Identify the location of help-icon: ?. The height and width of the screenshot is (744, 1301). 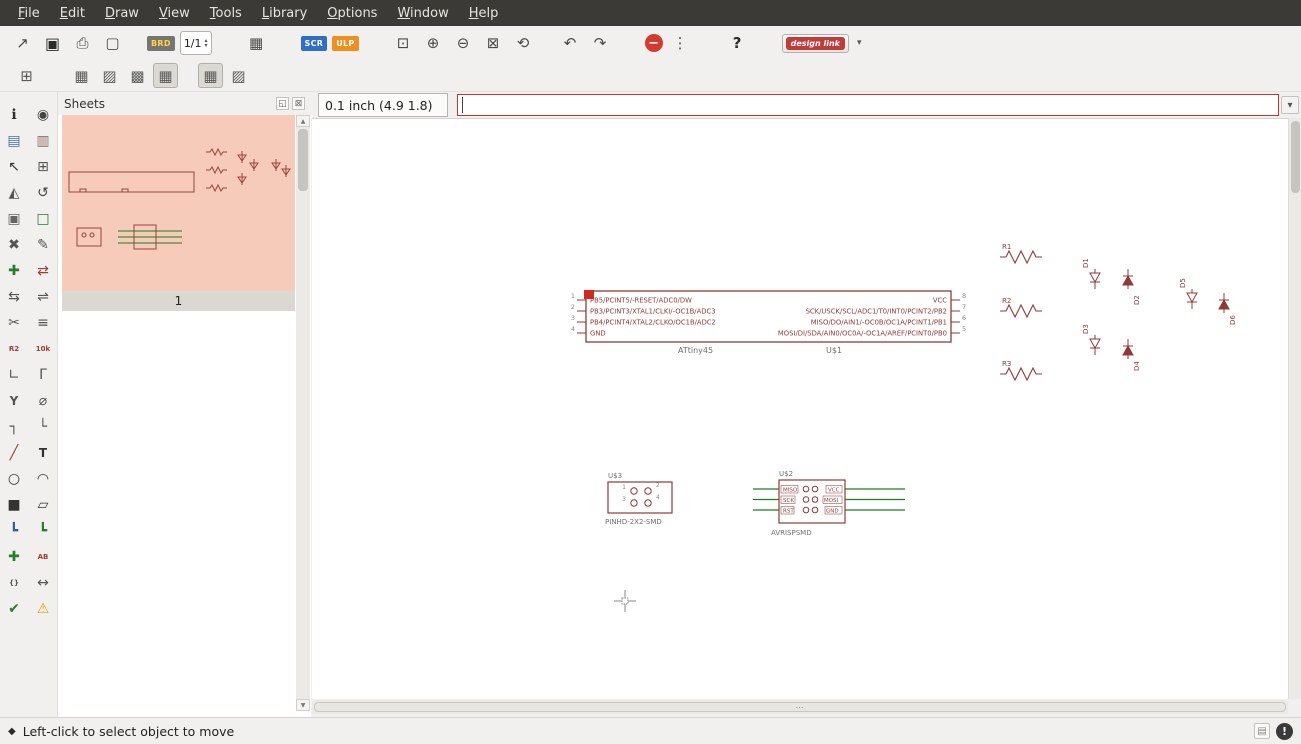
(737, 43).